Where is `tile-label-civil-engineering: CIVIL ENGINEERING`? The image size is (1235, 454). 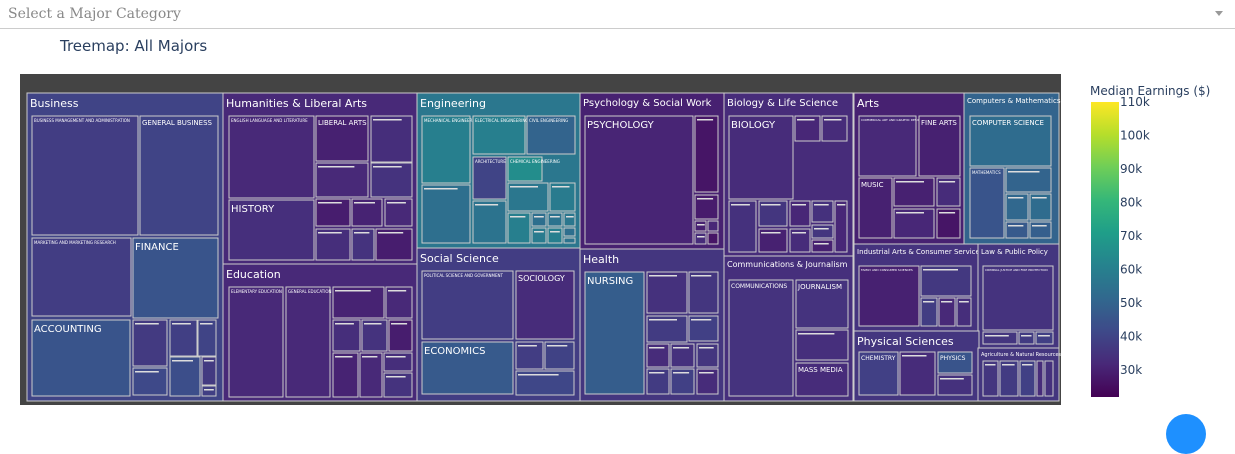
tile-label-civil-engineering: CIVIL ENGINEERING is located at coordinates (548, 120).